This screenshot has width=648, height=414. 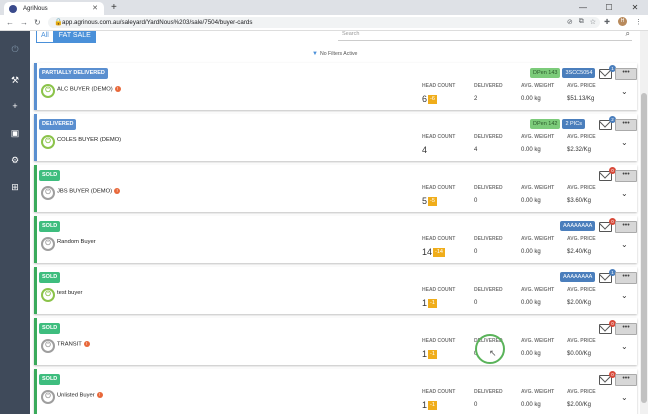 What do you see at coordinates (15, 133) in the screenshot?
I see `id-card-icon: ▣` at bounding box center [15, 133].